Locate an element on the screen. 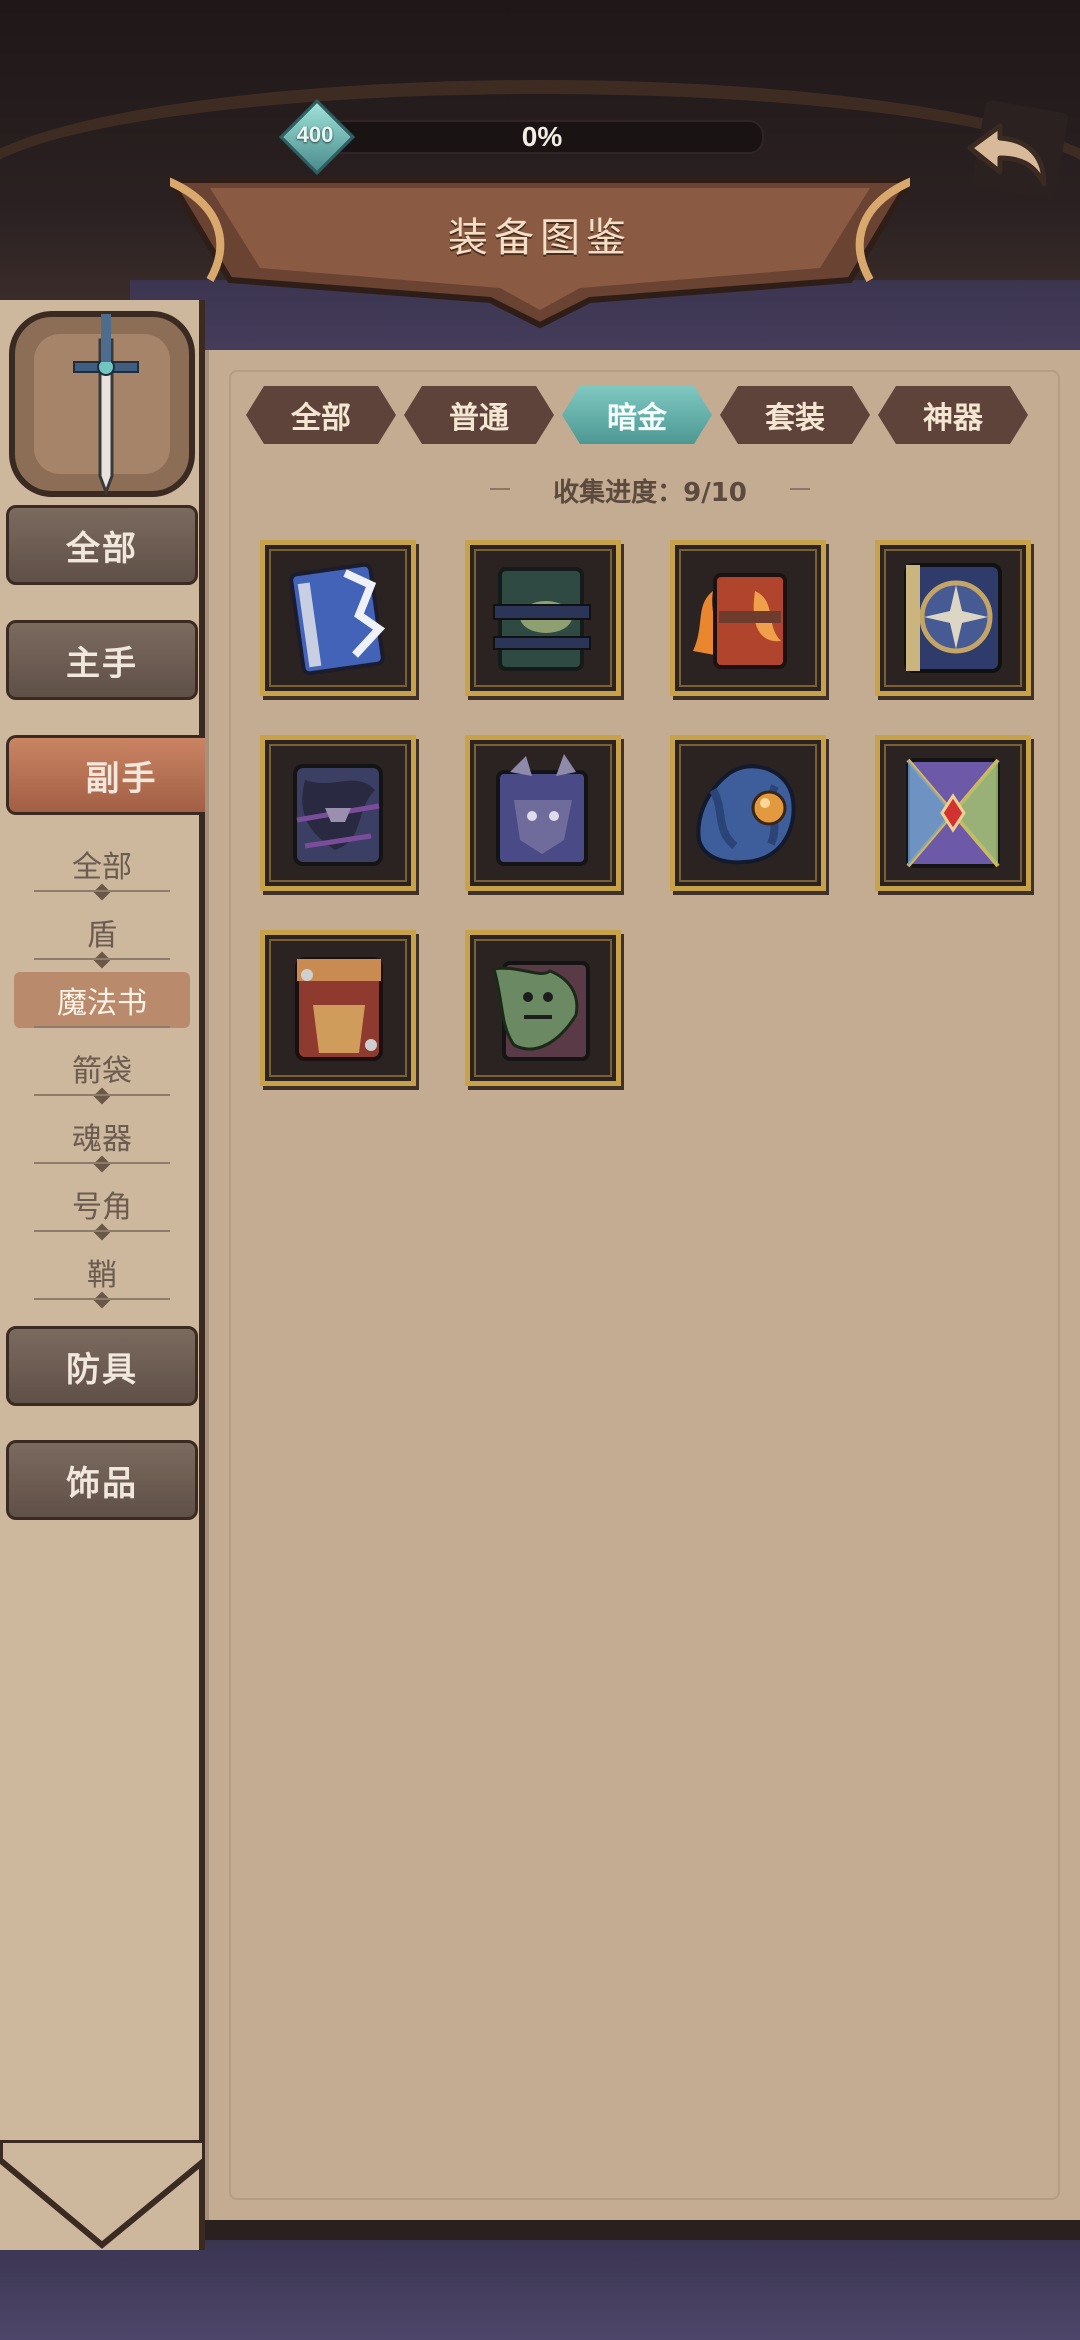 Image resolution: width=1080 pixels, height=2340 pixels. subcategory-label: 魂器 is located at coordinates (102, 1139).